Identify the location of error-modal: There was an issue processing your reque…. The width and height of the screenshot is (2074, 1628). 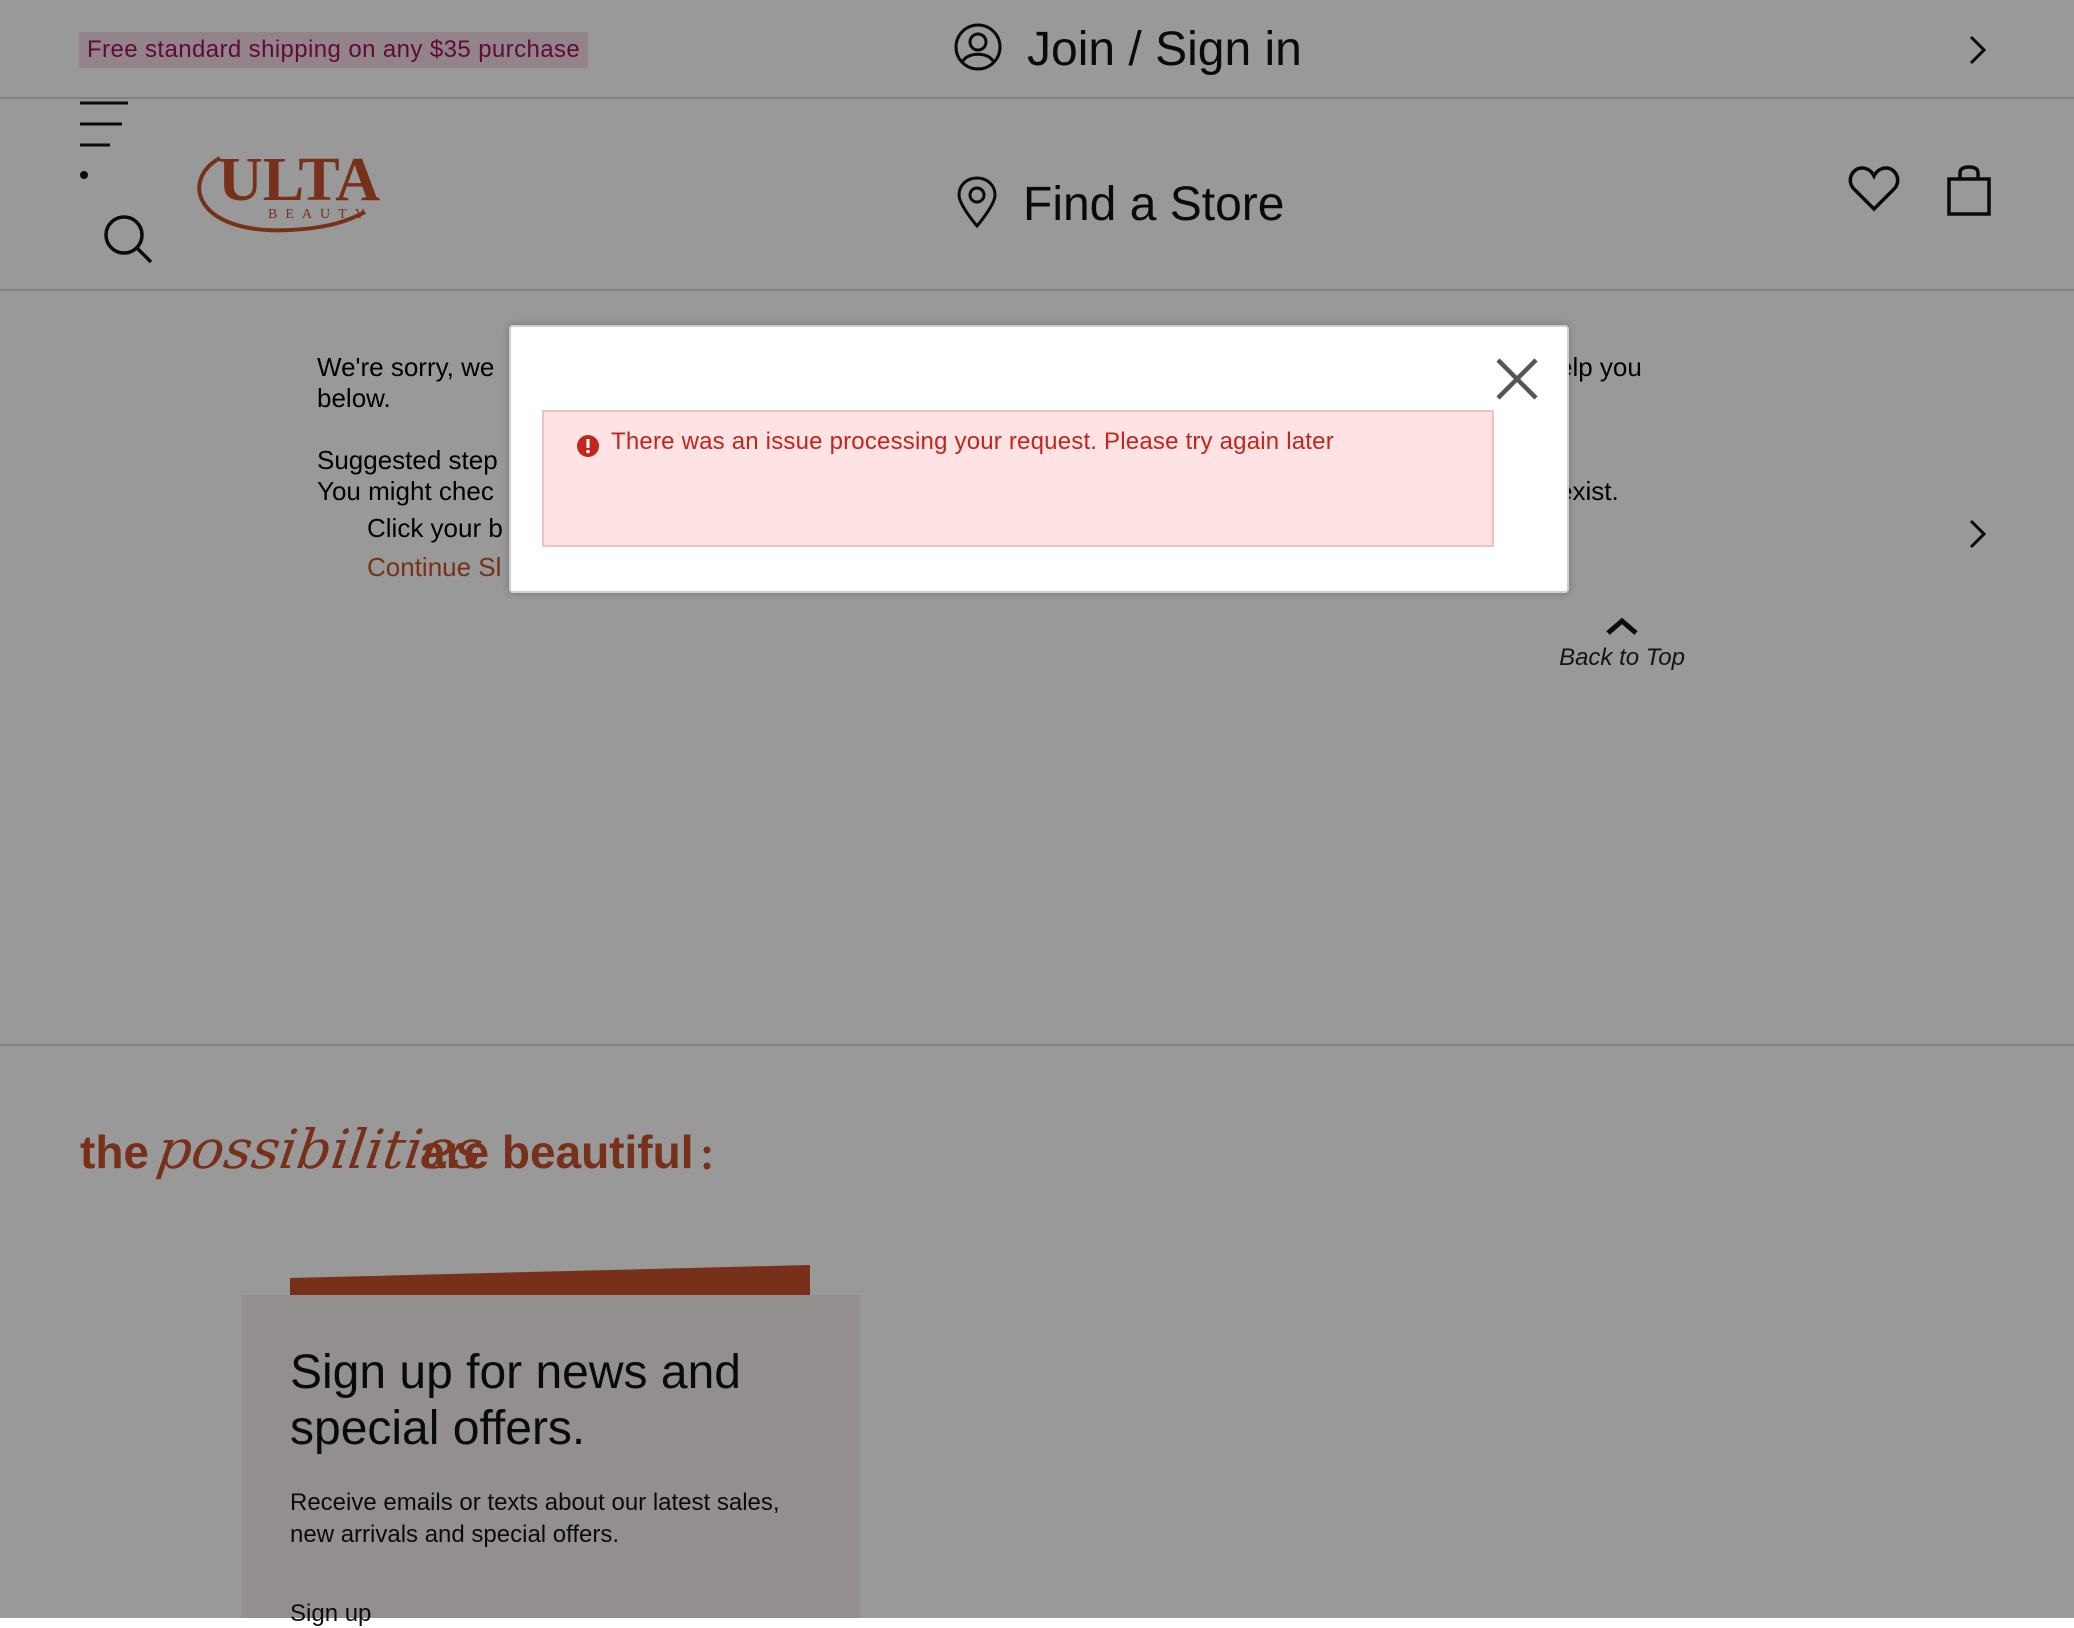
(1039, 459).